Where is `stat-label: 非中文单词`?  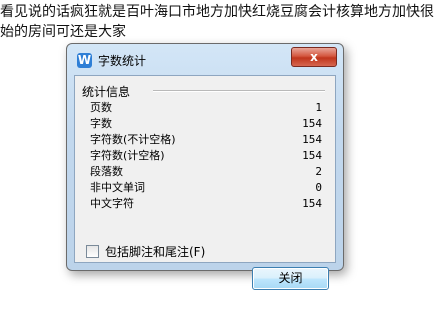
stat-label: 非中文单词 is located at coordinates (117, 187).